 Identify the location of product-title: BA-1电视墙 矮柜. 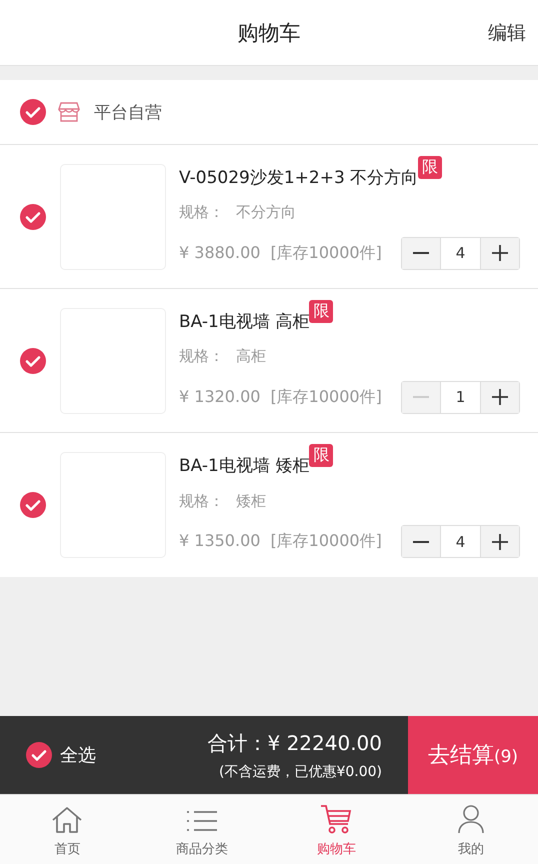
(244, 465).